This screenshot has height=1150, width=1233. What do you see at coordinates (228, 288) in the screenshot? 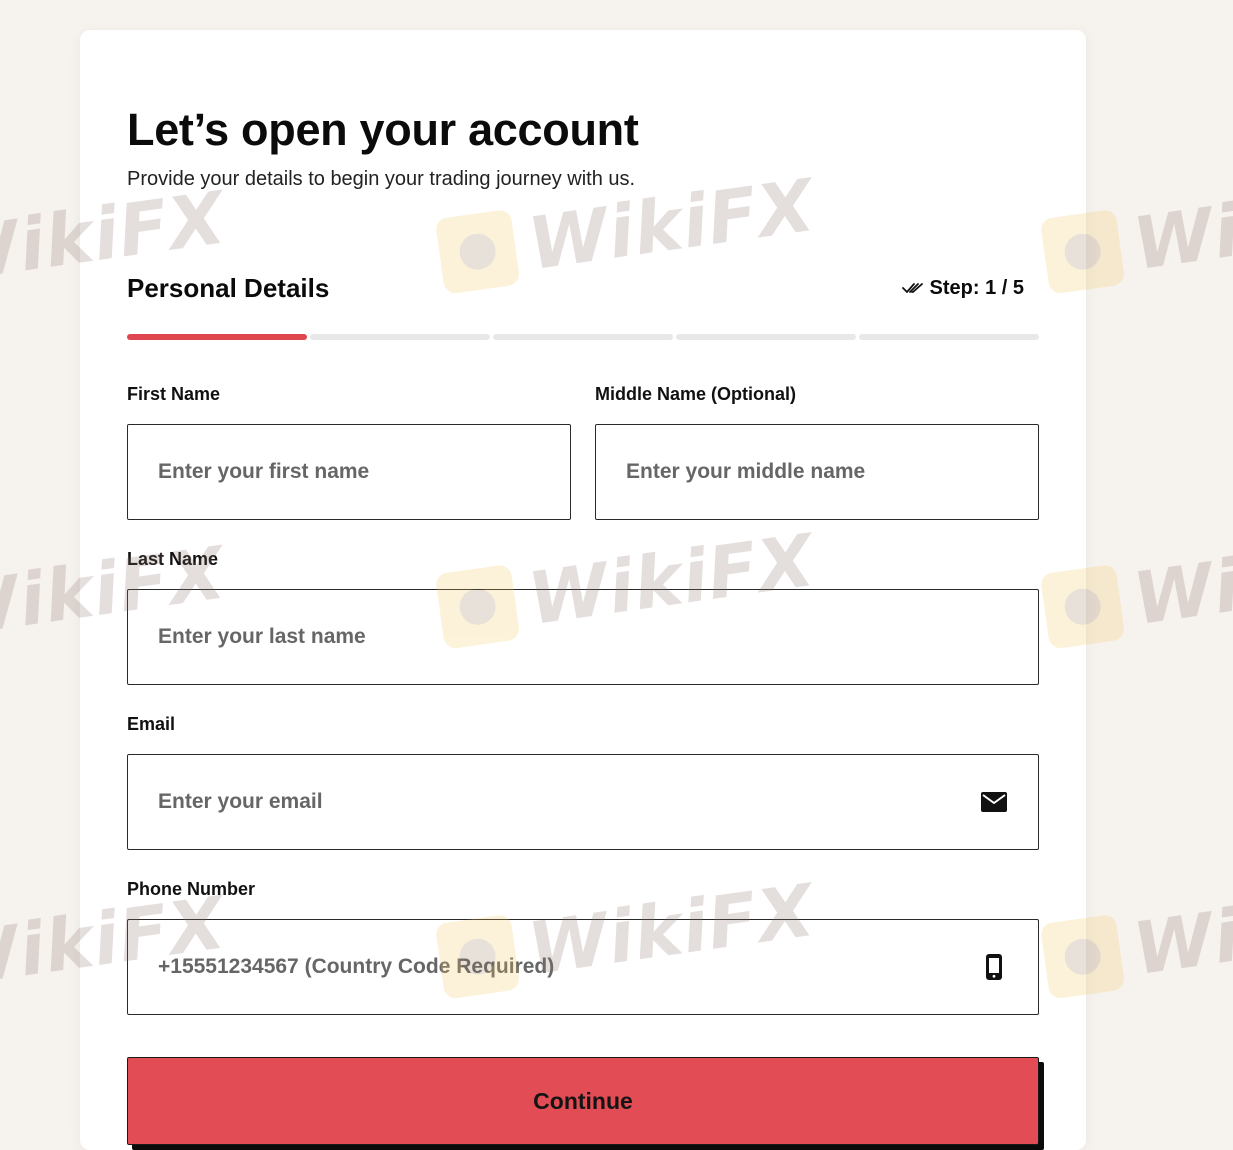
I see `section-title: Personal Details` at bounding box center [228, 288].